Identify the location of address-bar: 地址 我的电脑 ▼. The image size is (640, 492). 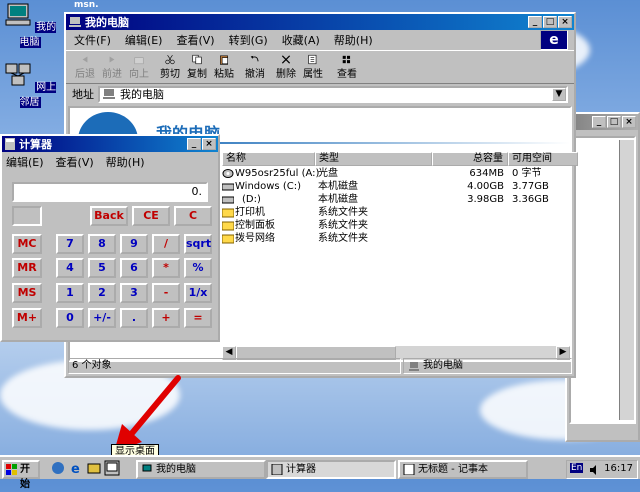
(320, 94).